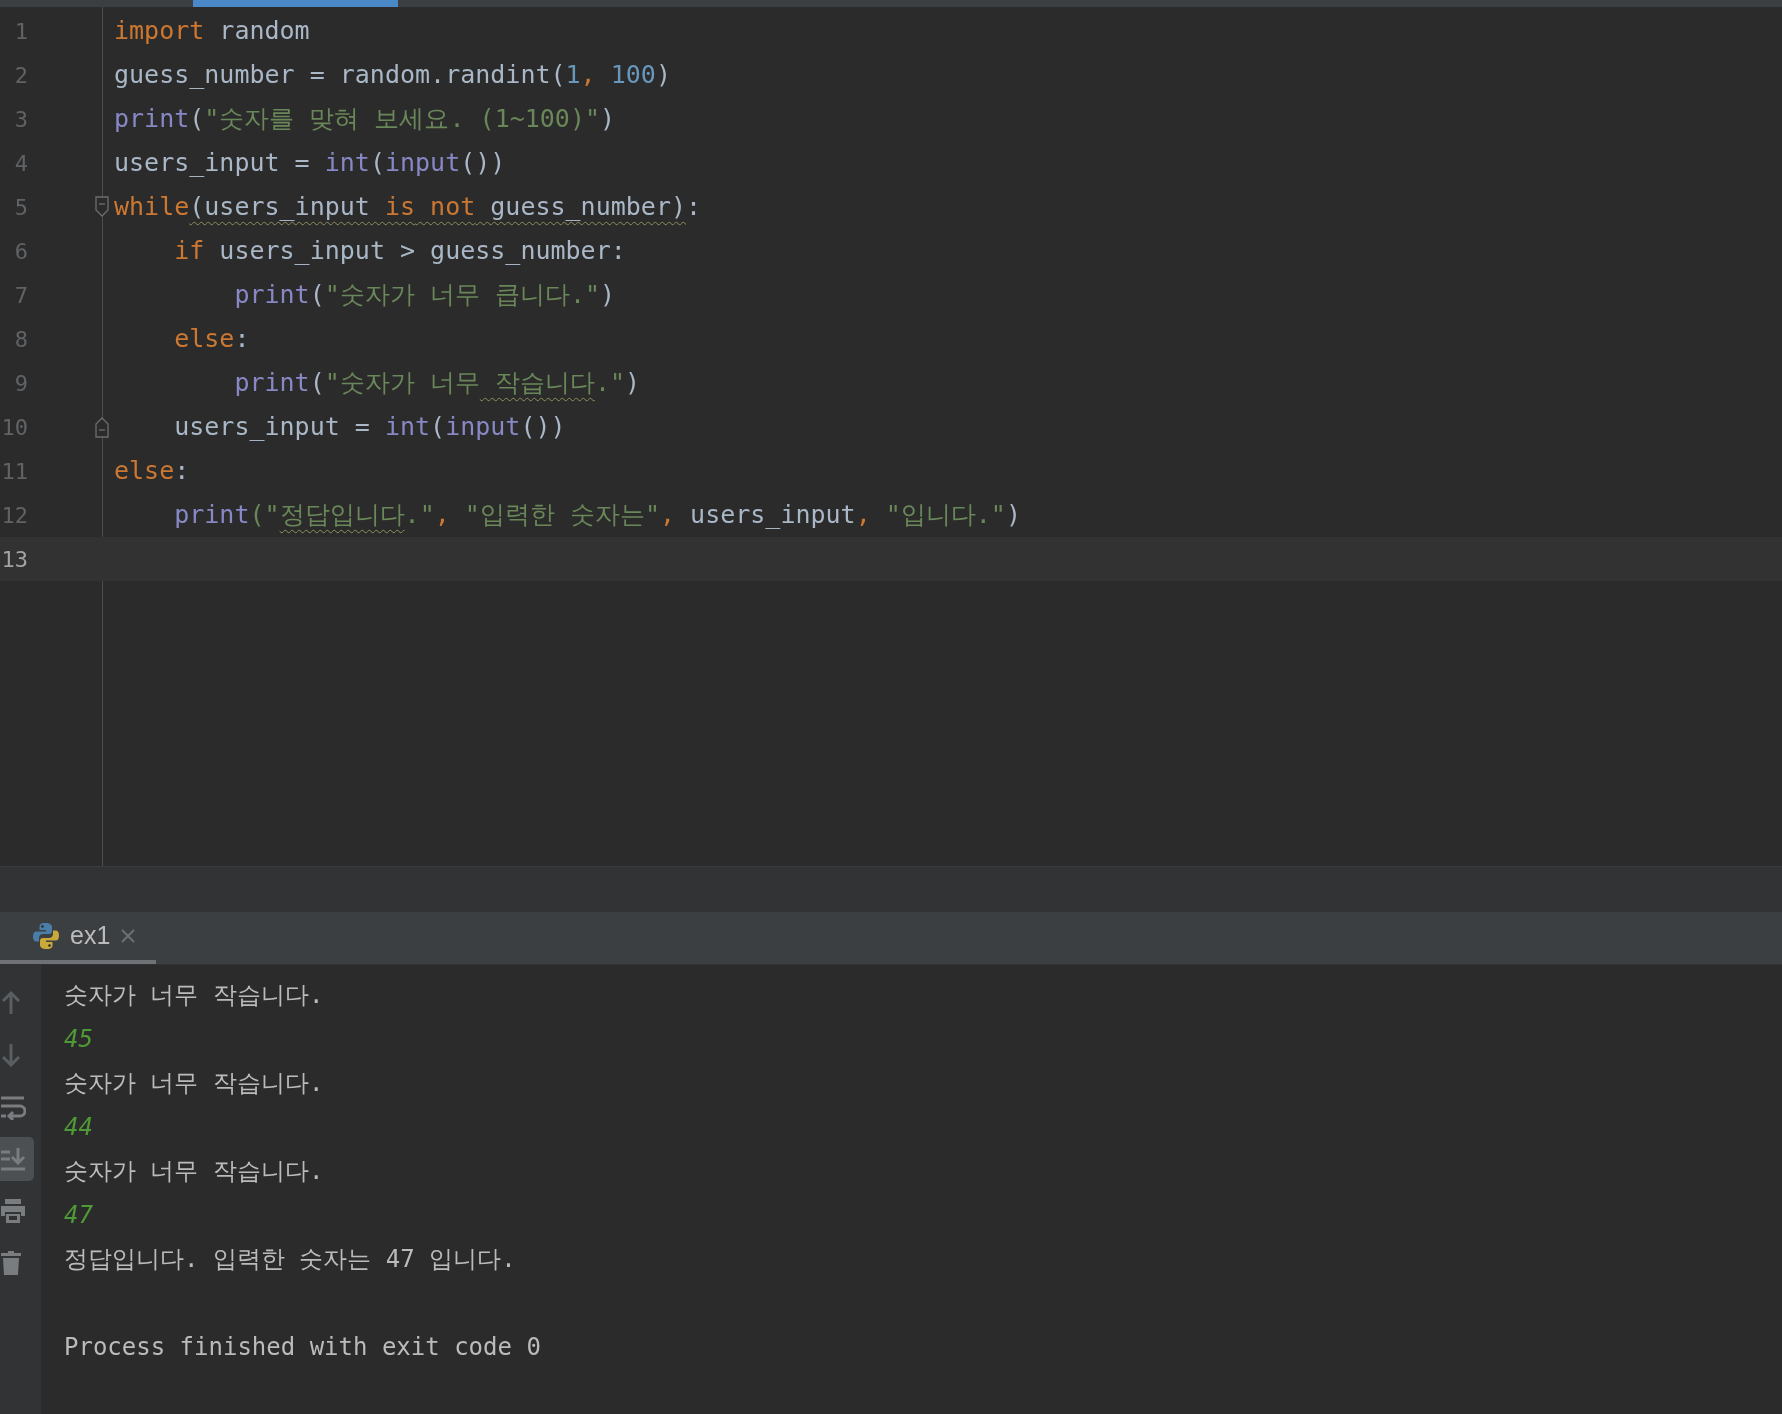  What do you see at coordinates (90, 936) in the screenshot?
I see `tab-label: ex1` at bounding box center [90, 936].